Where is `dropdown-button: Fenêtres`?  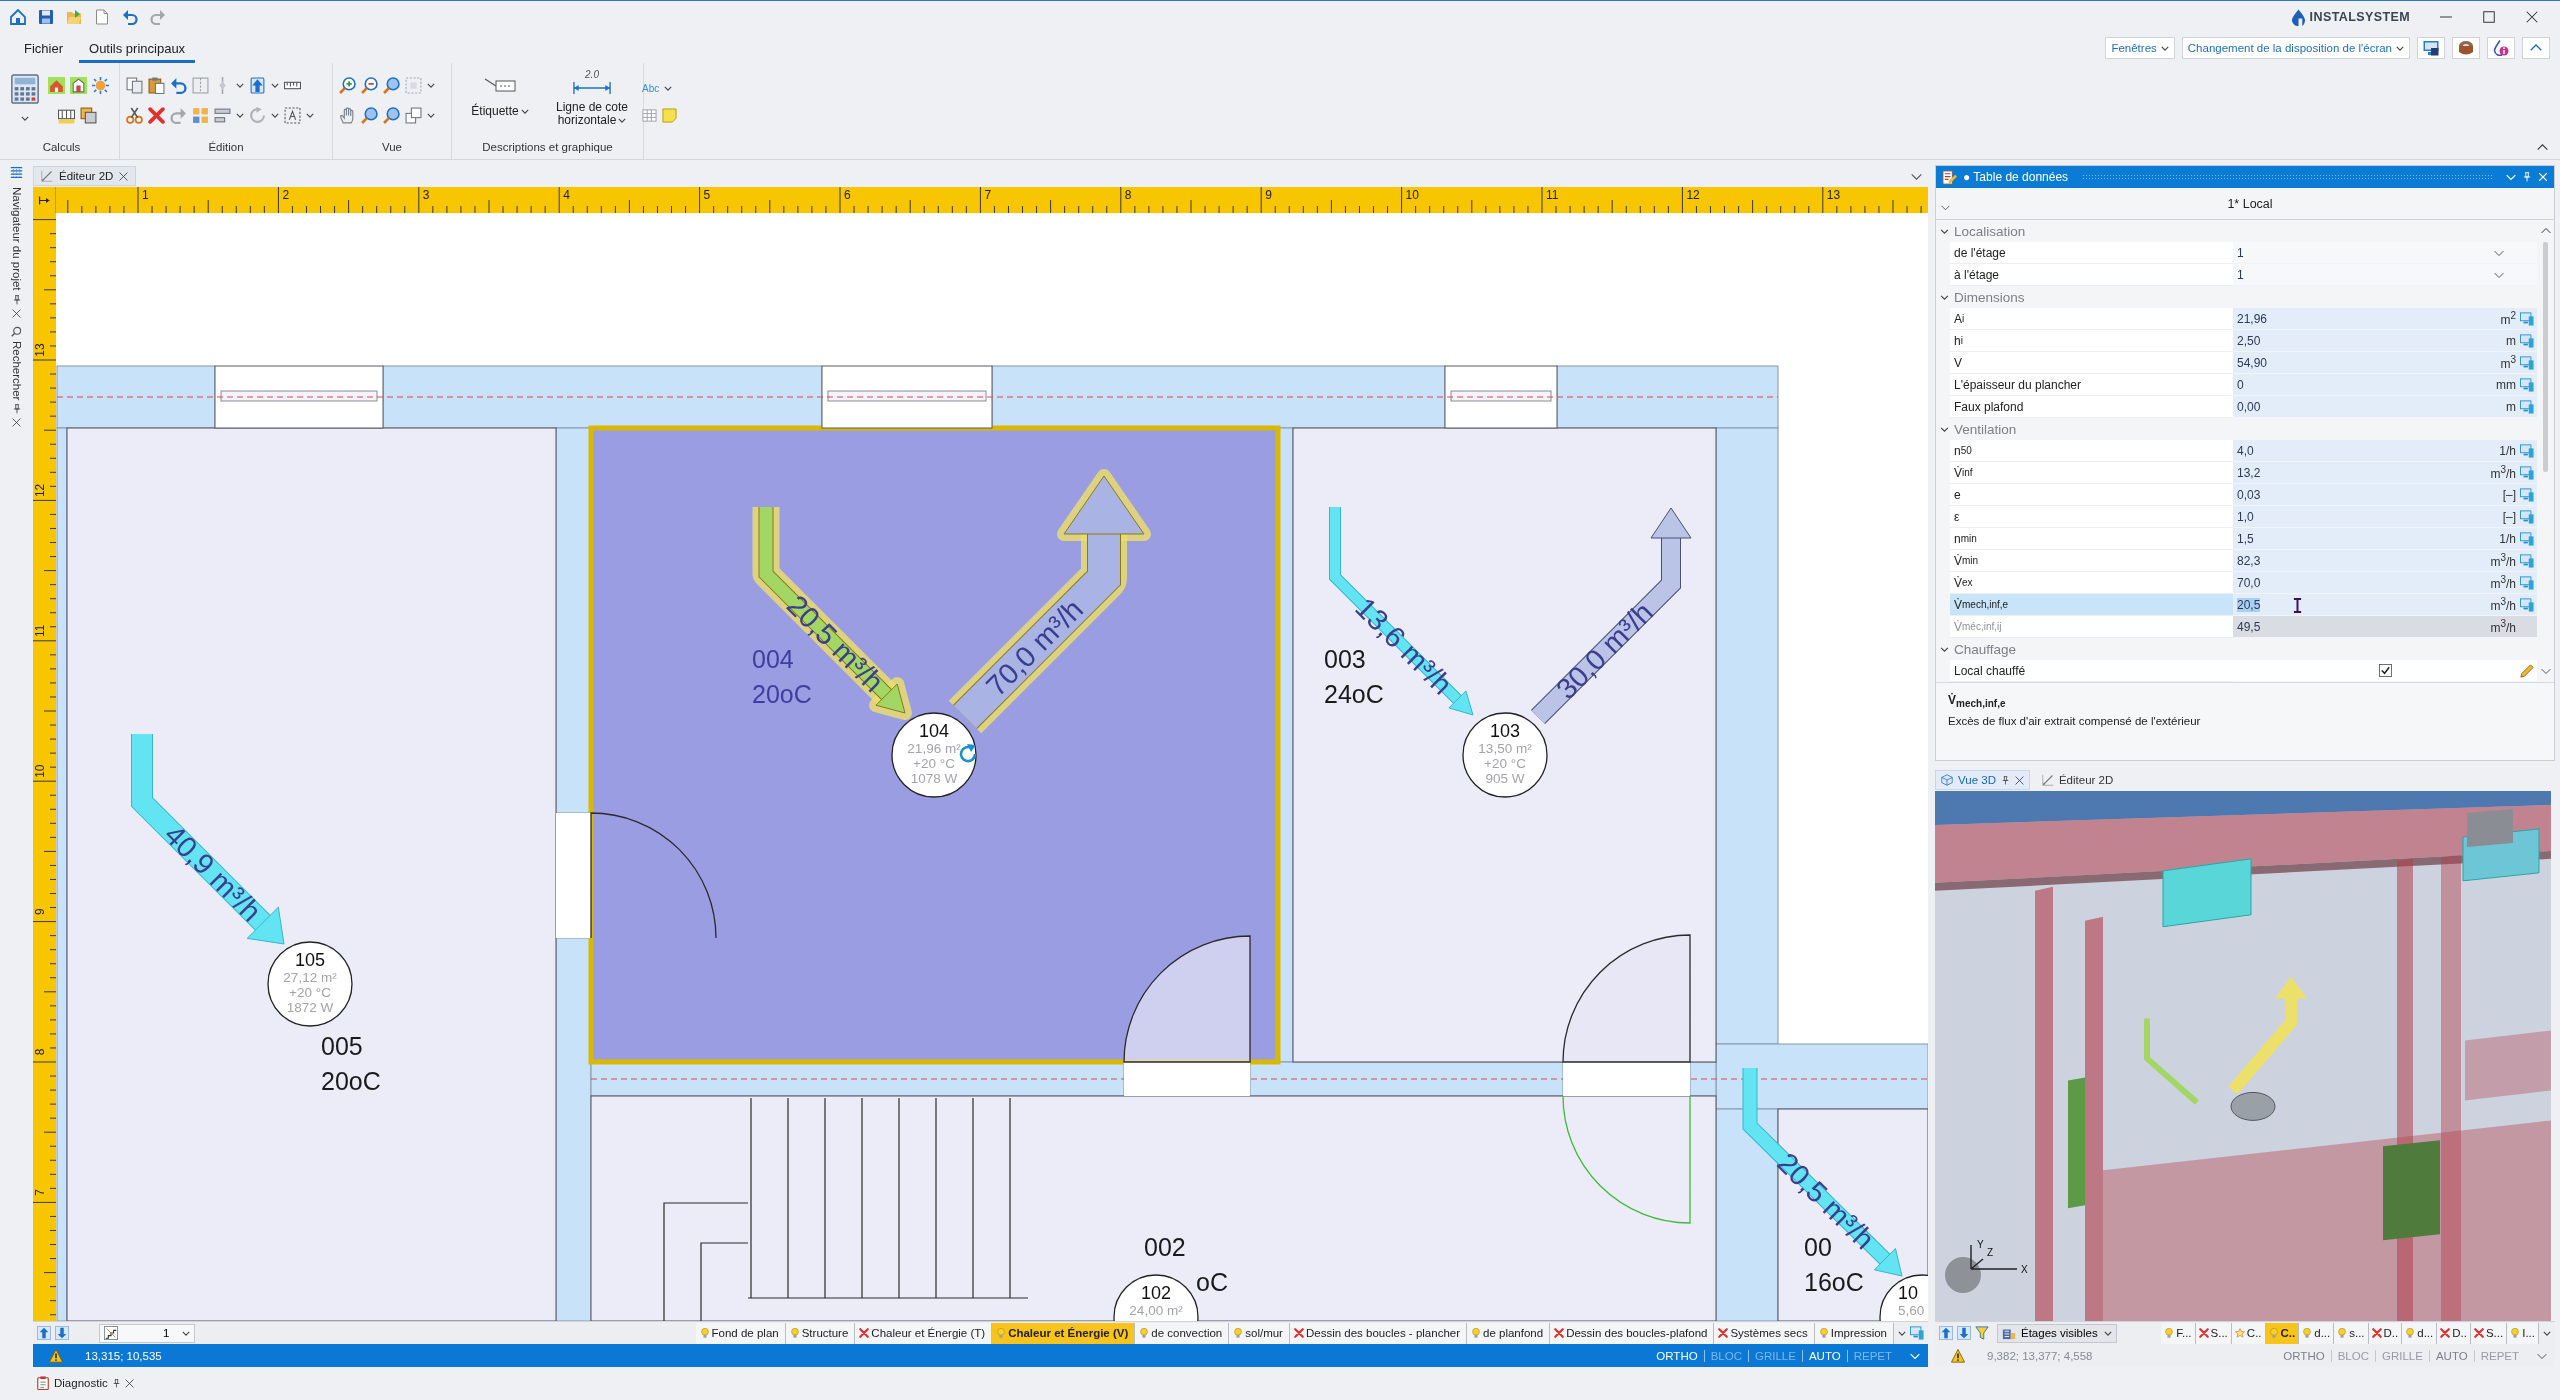
dropdown-button: Fenêtres is located at coordinates (2140, 48).